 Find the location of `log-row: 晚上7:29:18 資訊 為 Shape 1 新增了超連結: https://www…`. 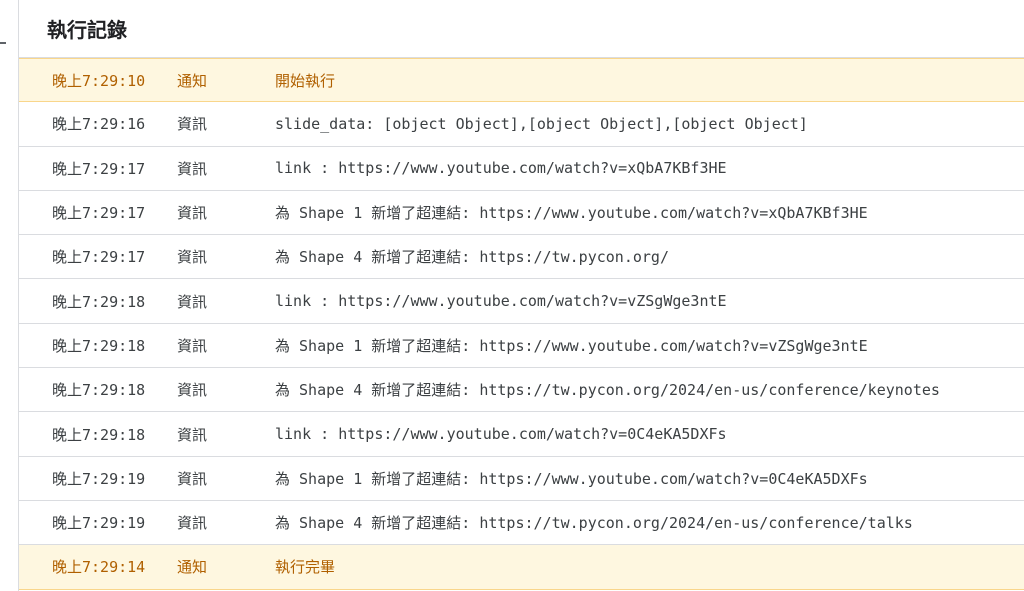

log-row: 晚上7:29:18 資訊 為 Shape 1 新增了超連結: https://www… is located at coordinates (521, 346).